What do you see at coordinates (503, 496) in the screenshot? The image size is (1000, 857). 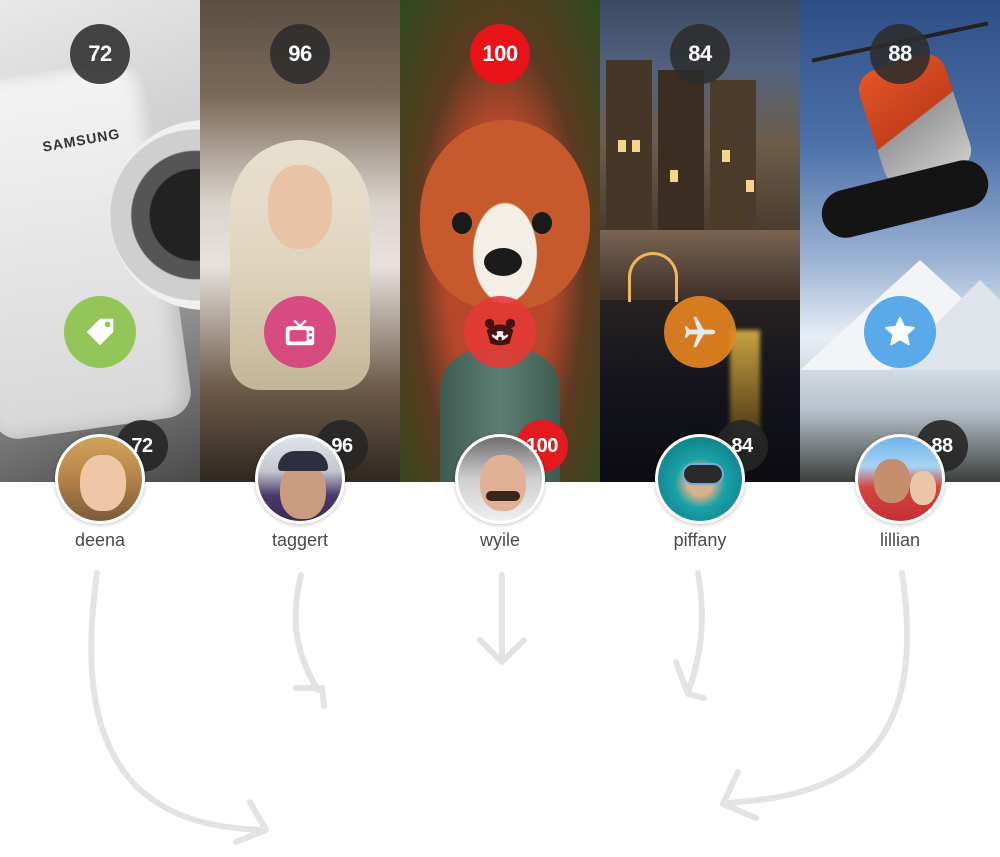 I see `mustache` at bounding box center [503, 496].